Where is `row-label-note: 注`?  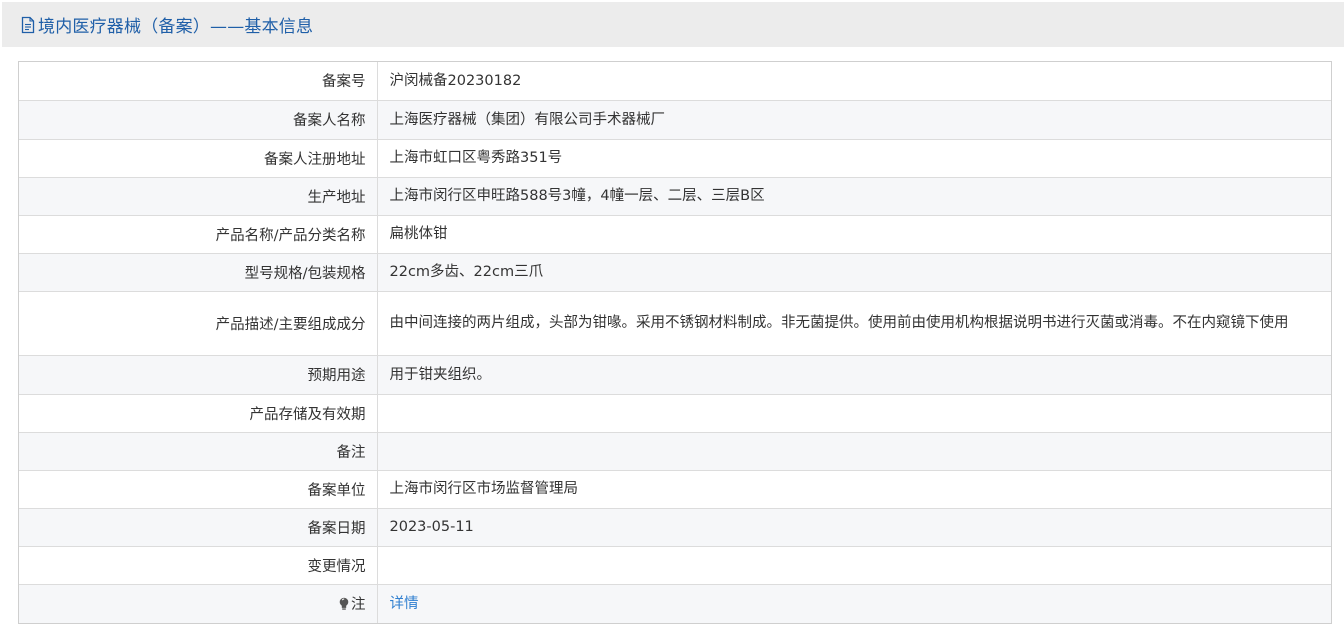 row-label-note: 注 is located at coordinates (198, 603).